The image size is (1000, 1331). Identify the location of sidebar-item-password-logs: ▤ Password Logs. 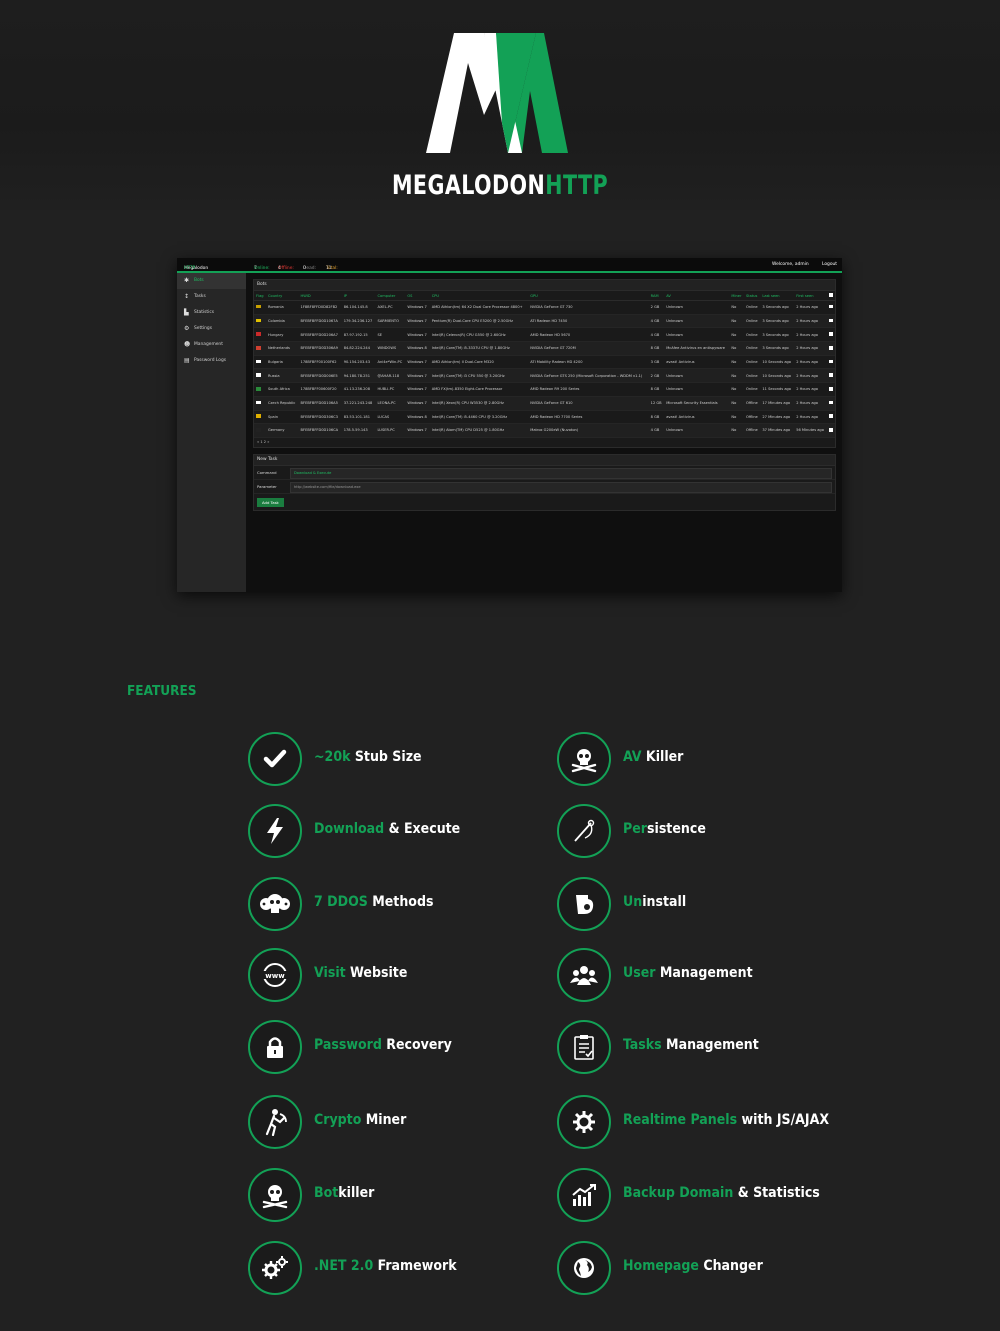
(211, 361).